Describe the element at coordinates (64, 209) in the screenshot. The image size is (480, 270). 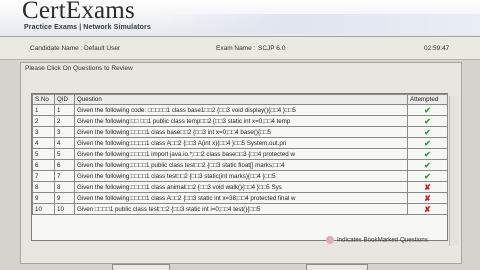
I see `cell-qid: 10` at that location.